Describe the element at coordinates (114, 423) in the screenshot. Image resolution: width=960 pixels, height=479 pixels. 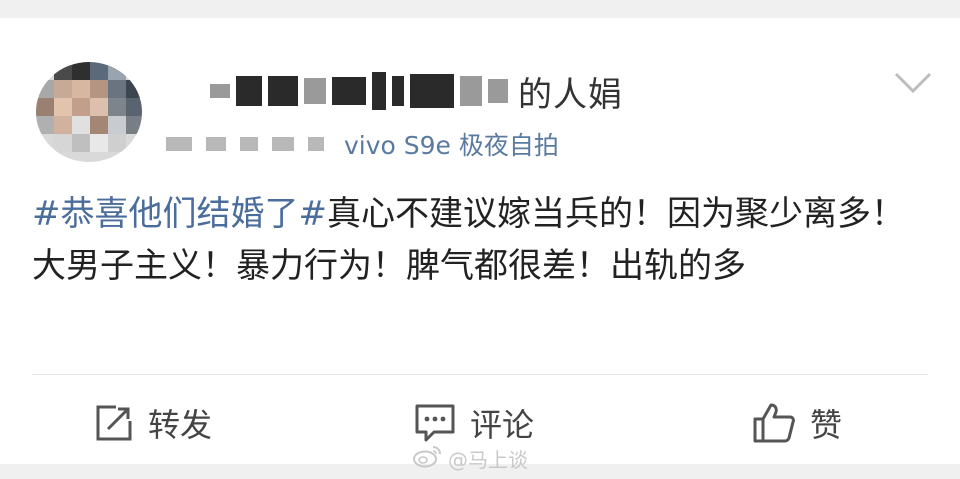
I see `share-icon` at that location.